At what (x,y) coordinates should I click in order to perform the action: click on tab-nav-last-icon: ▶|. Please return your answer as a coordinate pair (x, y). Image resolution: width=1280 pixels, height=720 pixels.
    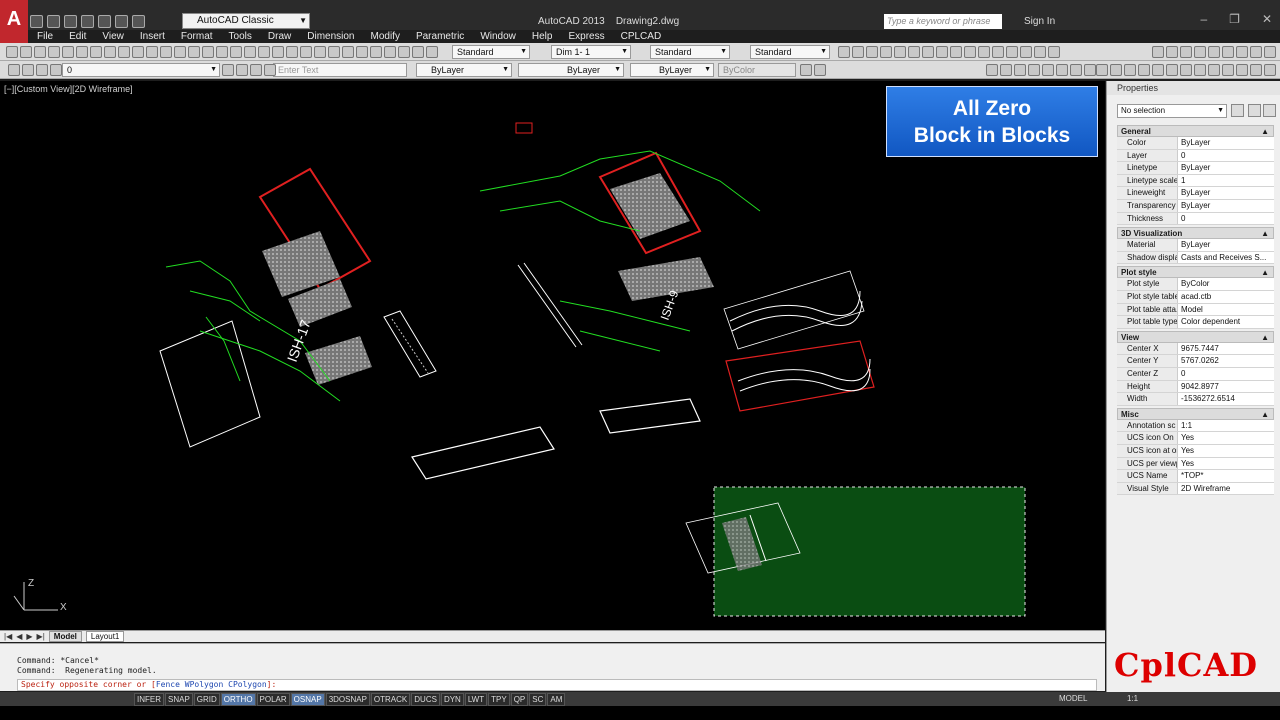
    Looking at the image, I should click on (41, 636).